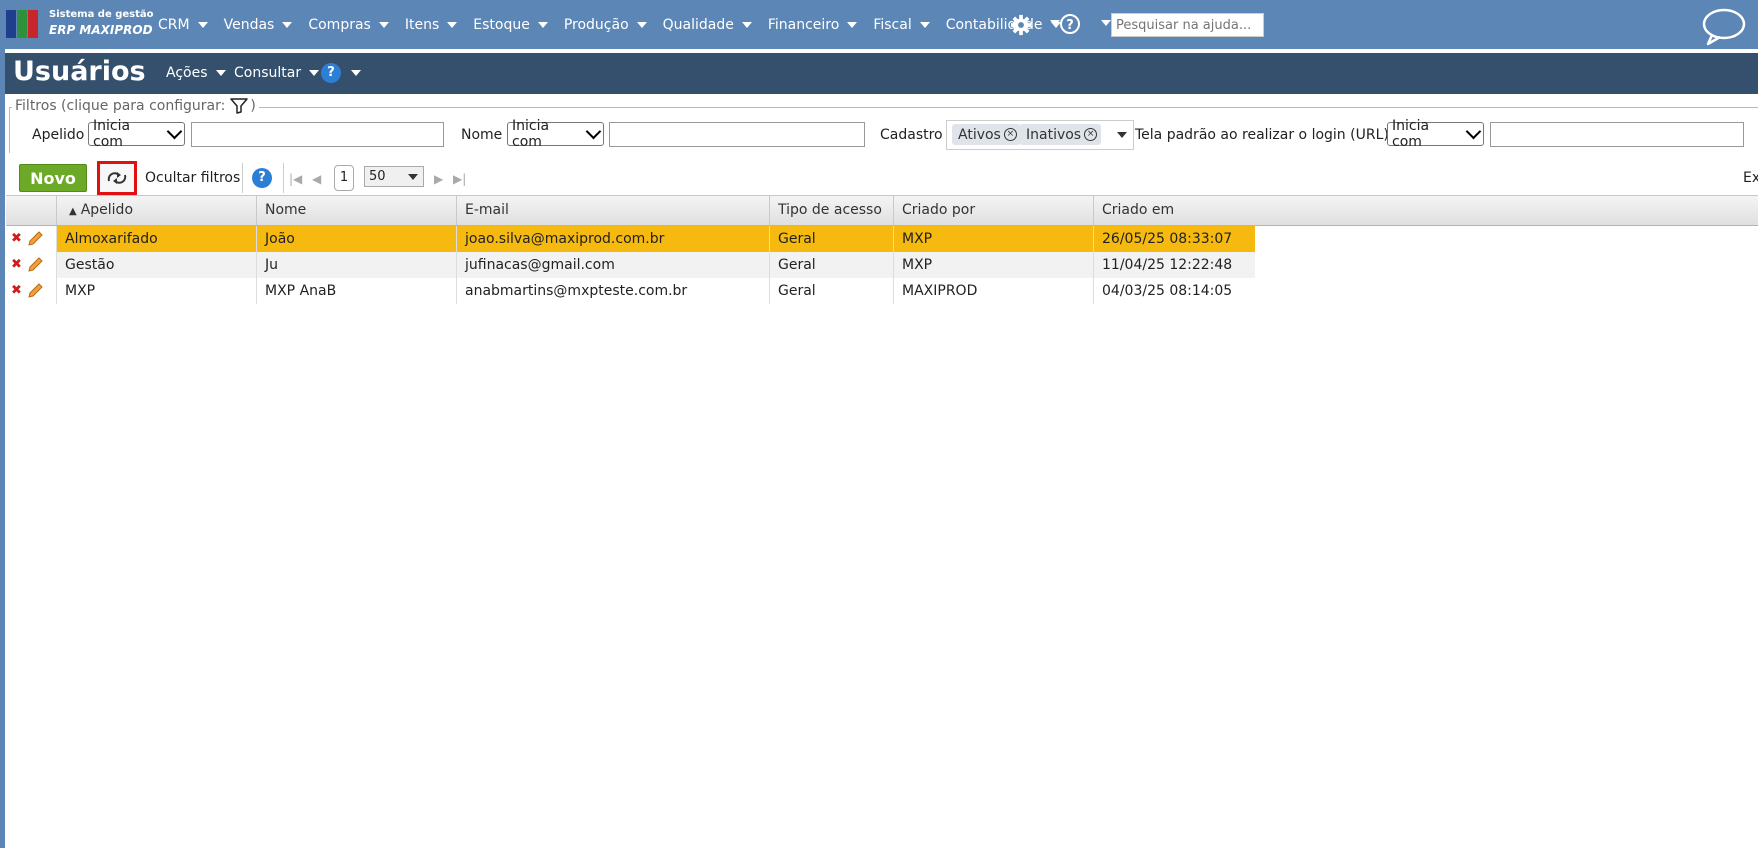 The image size is (1758, 848). Describe the element at coordinates (2, 448) in the screenshot. I see `left-border` at that location.